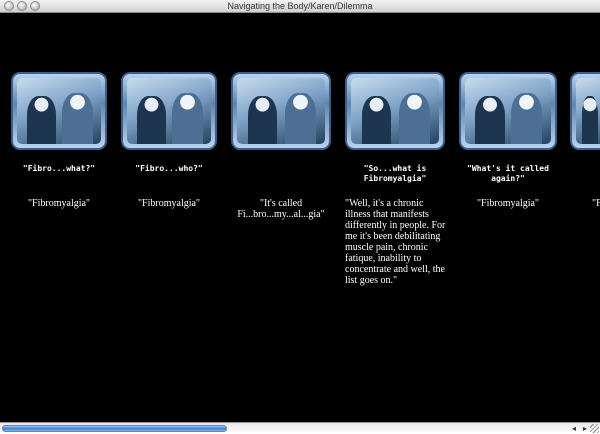 The width and height of the screenshot is (600, 434). Describe the element at coordinates (574, 429) in the screenshot. I see `scroll-left-arrow-icon: ◂` at that location.